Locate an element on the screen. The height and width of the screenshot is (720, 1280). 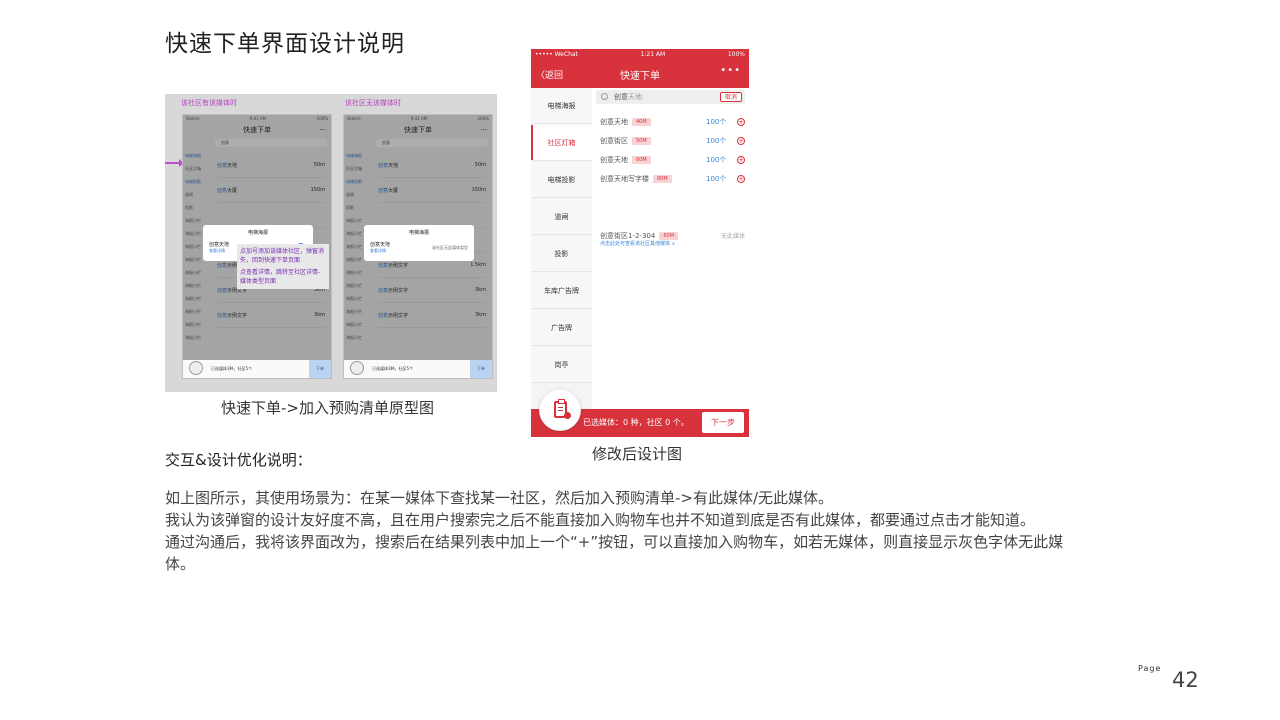
sidebar-item: 广告牌 is located at coordinates (561, 328).